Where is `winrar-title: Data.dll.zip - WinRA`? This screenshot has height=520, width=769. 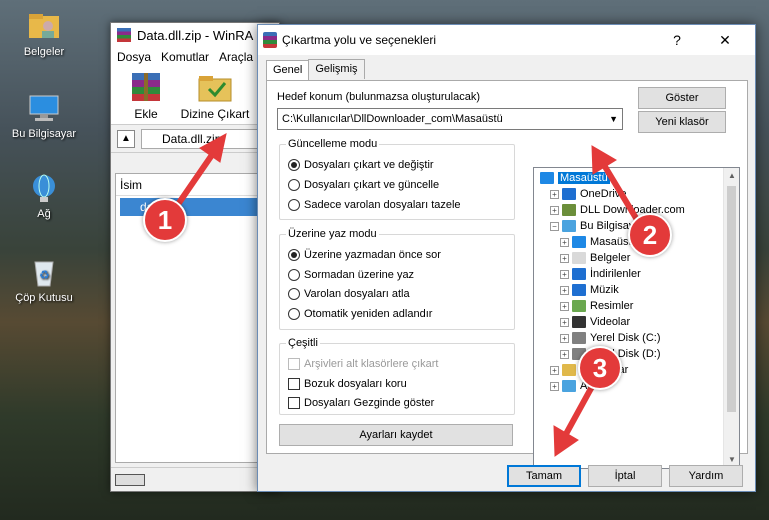
winrar-title: Data.dll.zip - WinRA is located at coordinates (195, 35).